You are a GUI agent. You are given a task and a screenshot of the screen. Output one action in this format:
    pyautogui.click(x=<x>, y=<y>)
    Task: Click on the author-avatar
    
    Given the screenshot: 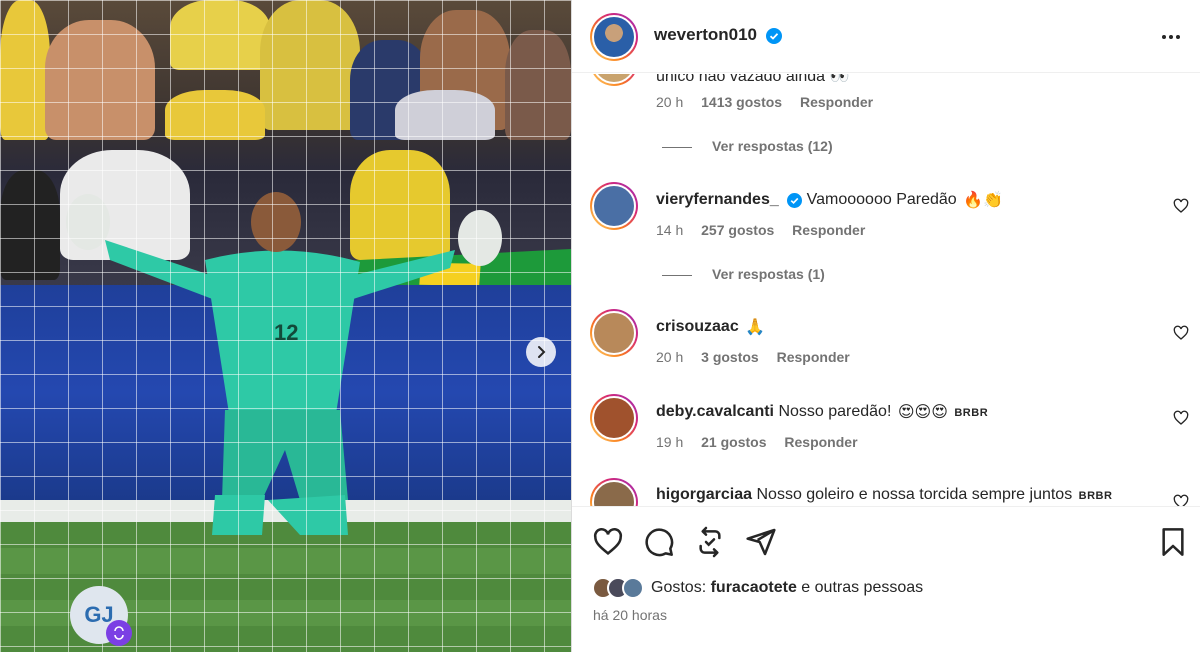 What is the action you would take?
    pyautogui.click(x=614, y=37)
    